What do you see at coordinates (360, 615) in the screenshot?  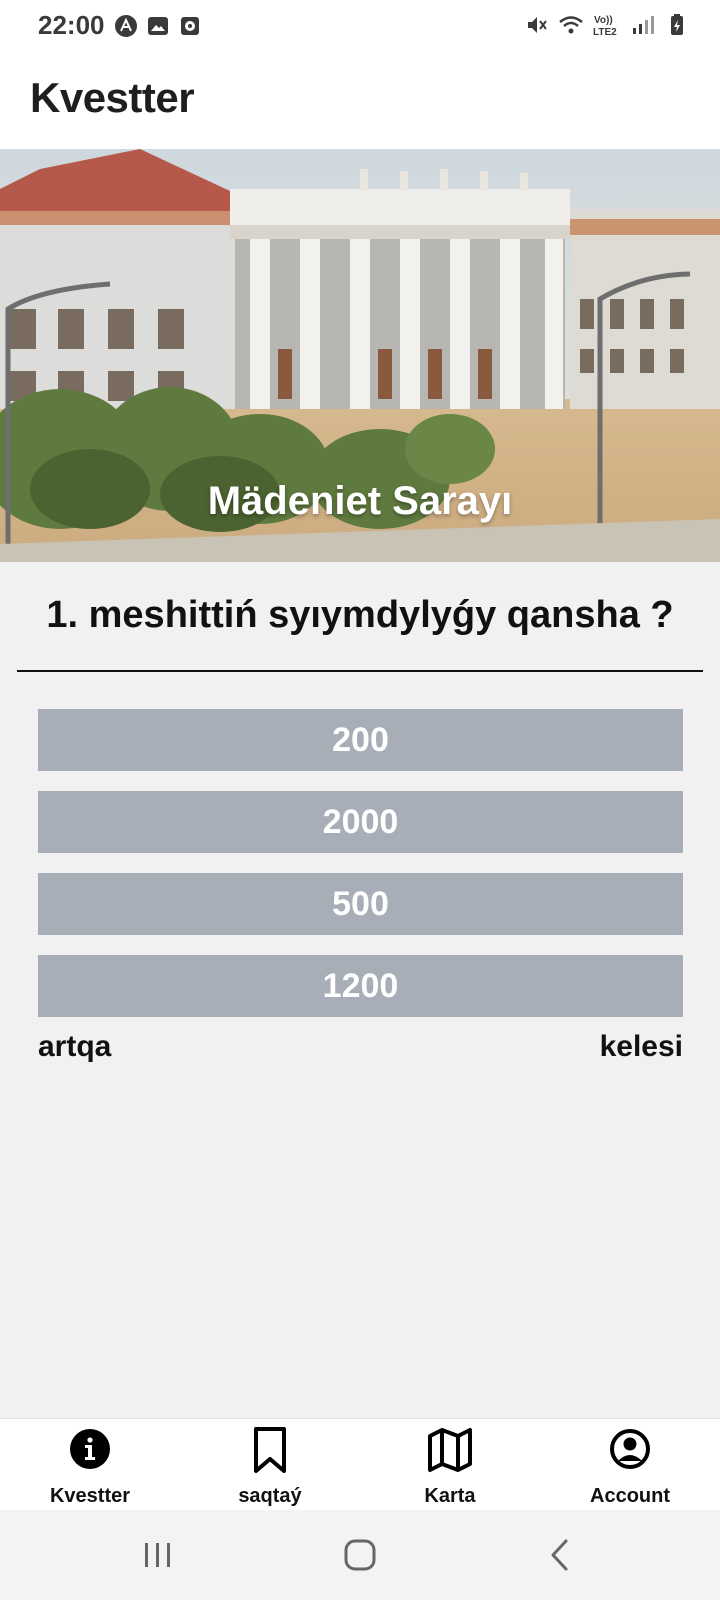 I see `question-text: 1. meshittiń syıymdylyǵy qansha ?` at bounding box center [360, 615].